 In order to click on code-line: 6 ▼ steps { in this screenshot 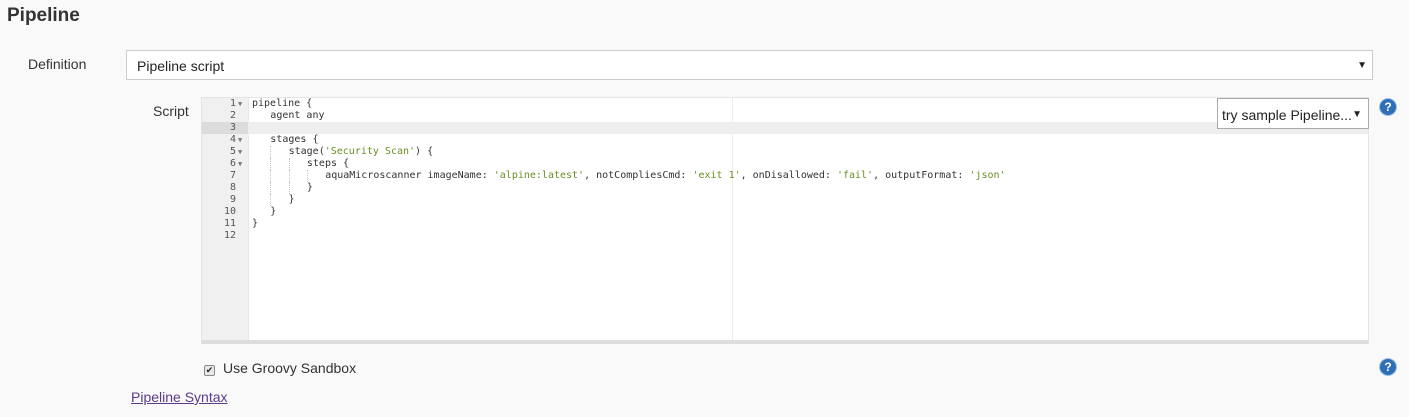, I will do `click(785, 164)`.